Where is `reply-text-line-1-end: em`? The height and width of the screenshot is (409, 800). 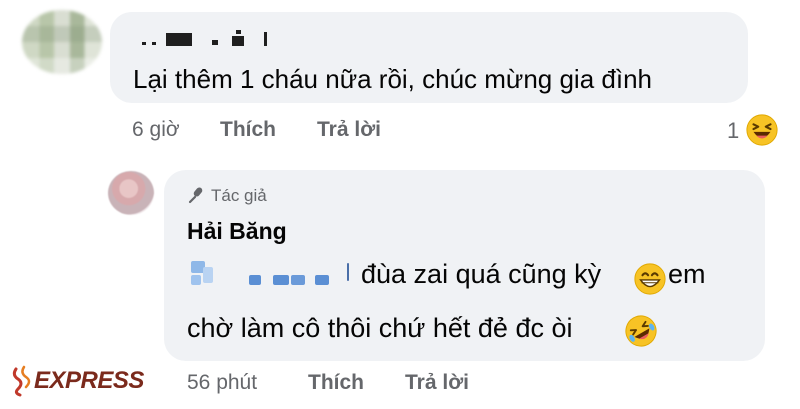 reply-text-line-1-end: em is located at coordinates (687, 274).